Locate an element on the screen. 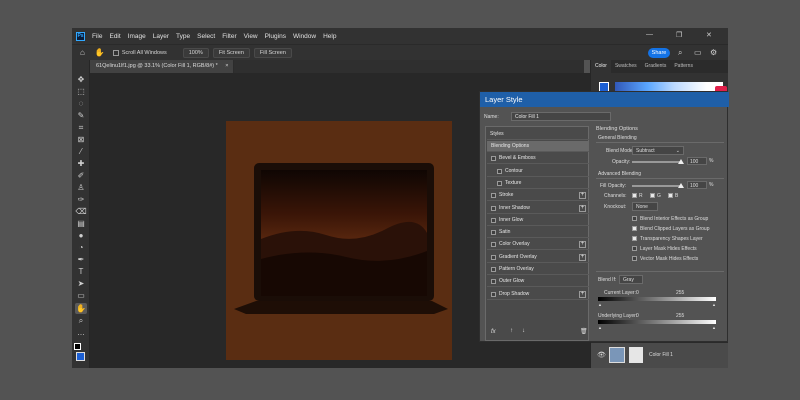  fill-screen-button: Fill Screen is located at coordinates (272, 52).